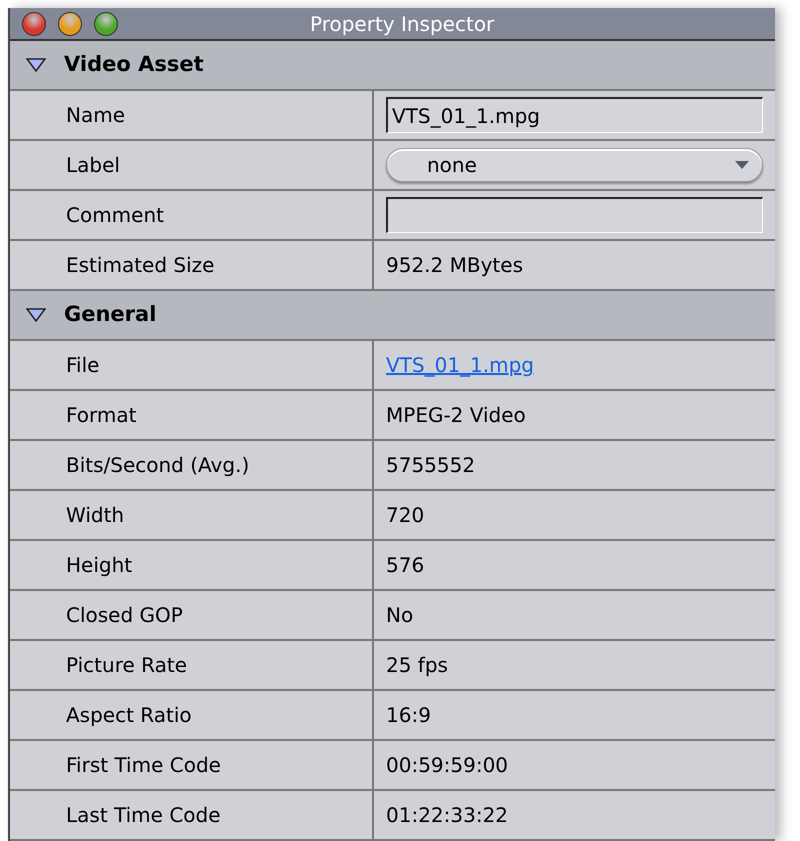  What do you see at coordinates (99, 565) in the screenshot?
I see `property-label: Height` at bounding box center [99, 565].